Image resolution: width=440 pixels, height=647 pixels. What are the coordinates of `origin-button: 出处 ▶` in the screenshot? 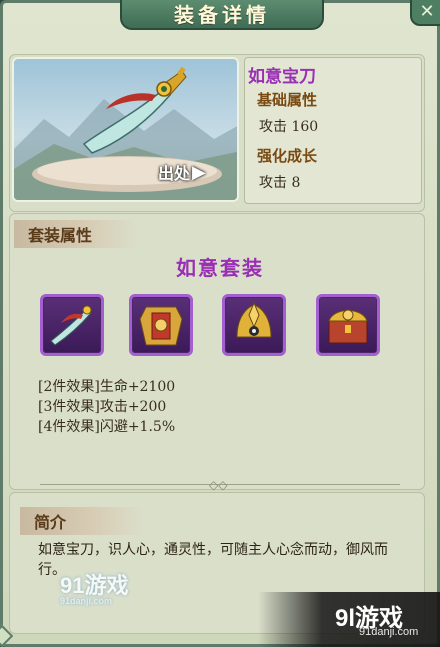 It's located at (182, 172).